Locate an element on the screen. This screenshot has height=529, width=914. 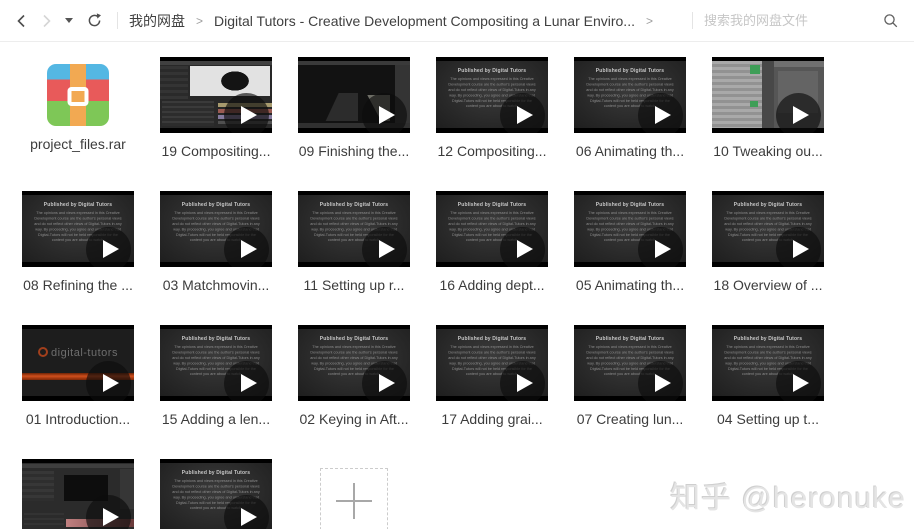
chevron-right-icon is located at coordinates (47, 20).